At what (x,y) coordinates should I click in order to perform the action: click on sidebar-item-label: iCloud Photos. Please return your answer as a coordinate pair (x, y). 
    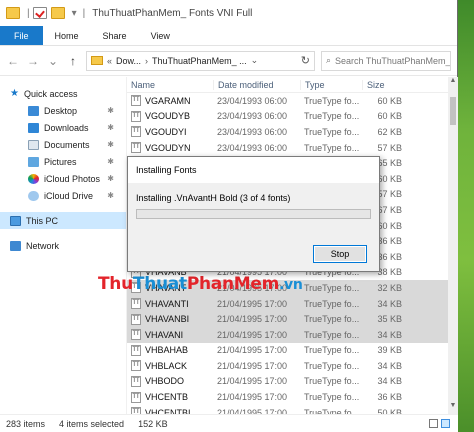
    Looking at the image, I should click on (72, 178).